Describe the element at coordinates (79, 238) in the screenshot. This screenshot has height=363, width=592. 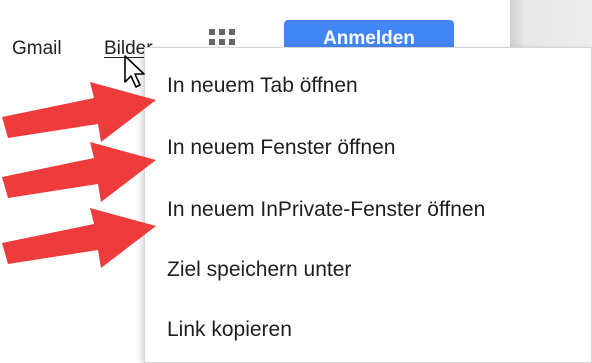
I see `red-arrow-icon` at that location.